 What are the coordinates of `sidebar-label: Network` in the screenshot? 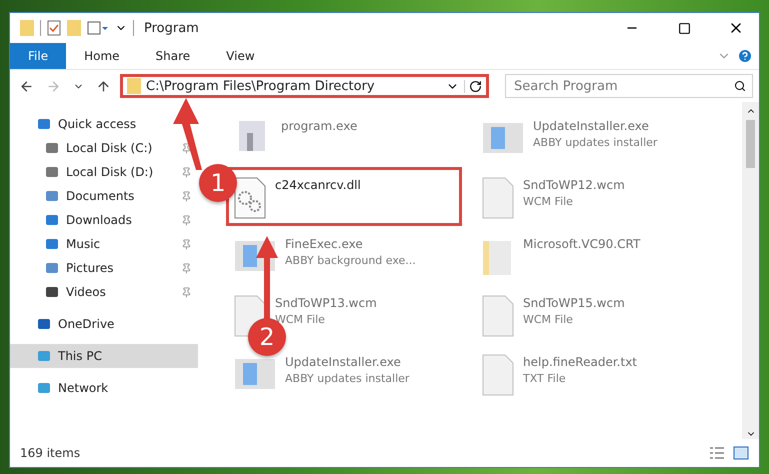 It's located at (84, 388).